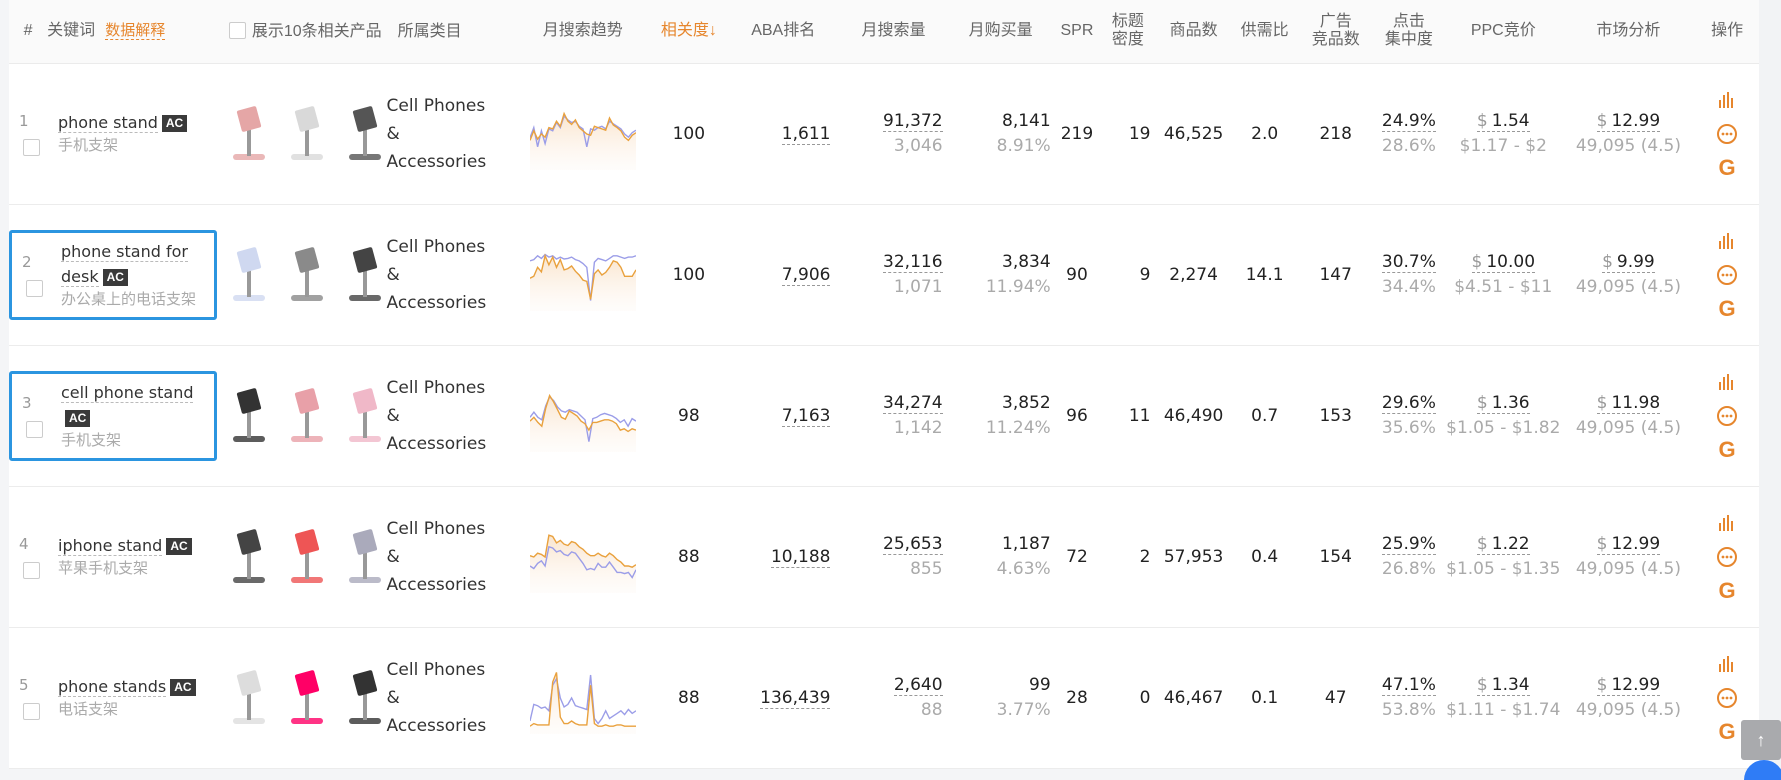 The height and width of the screenshot is (780, 1781). Describe the element at coordinates (1408, 685) in the screenshot. I see `click-concentration: 47.1%` at that location.